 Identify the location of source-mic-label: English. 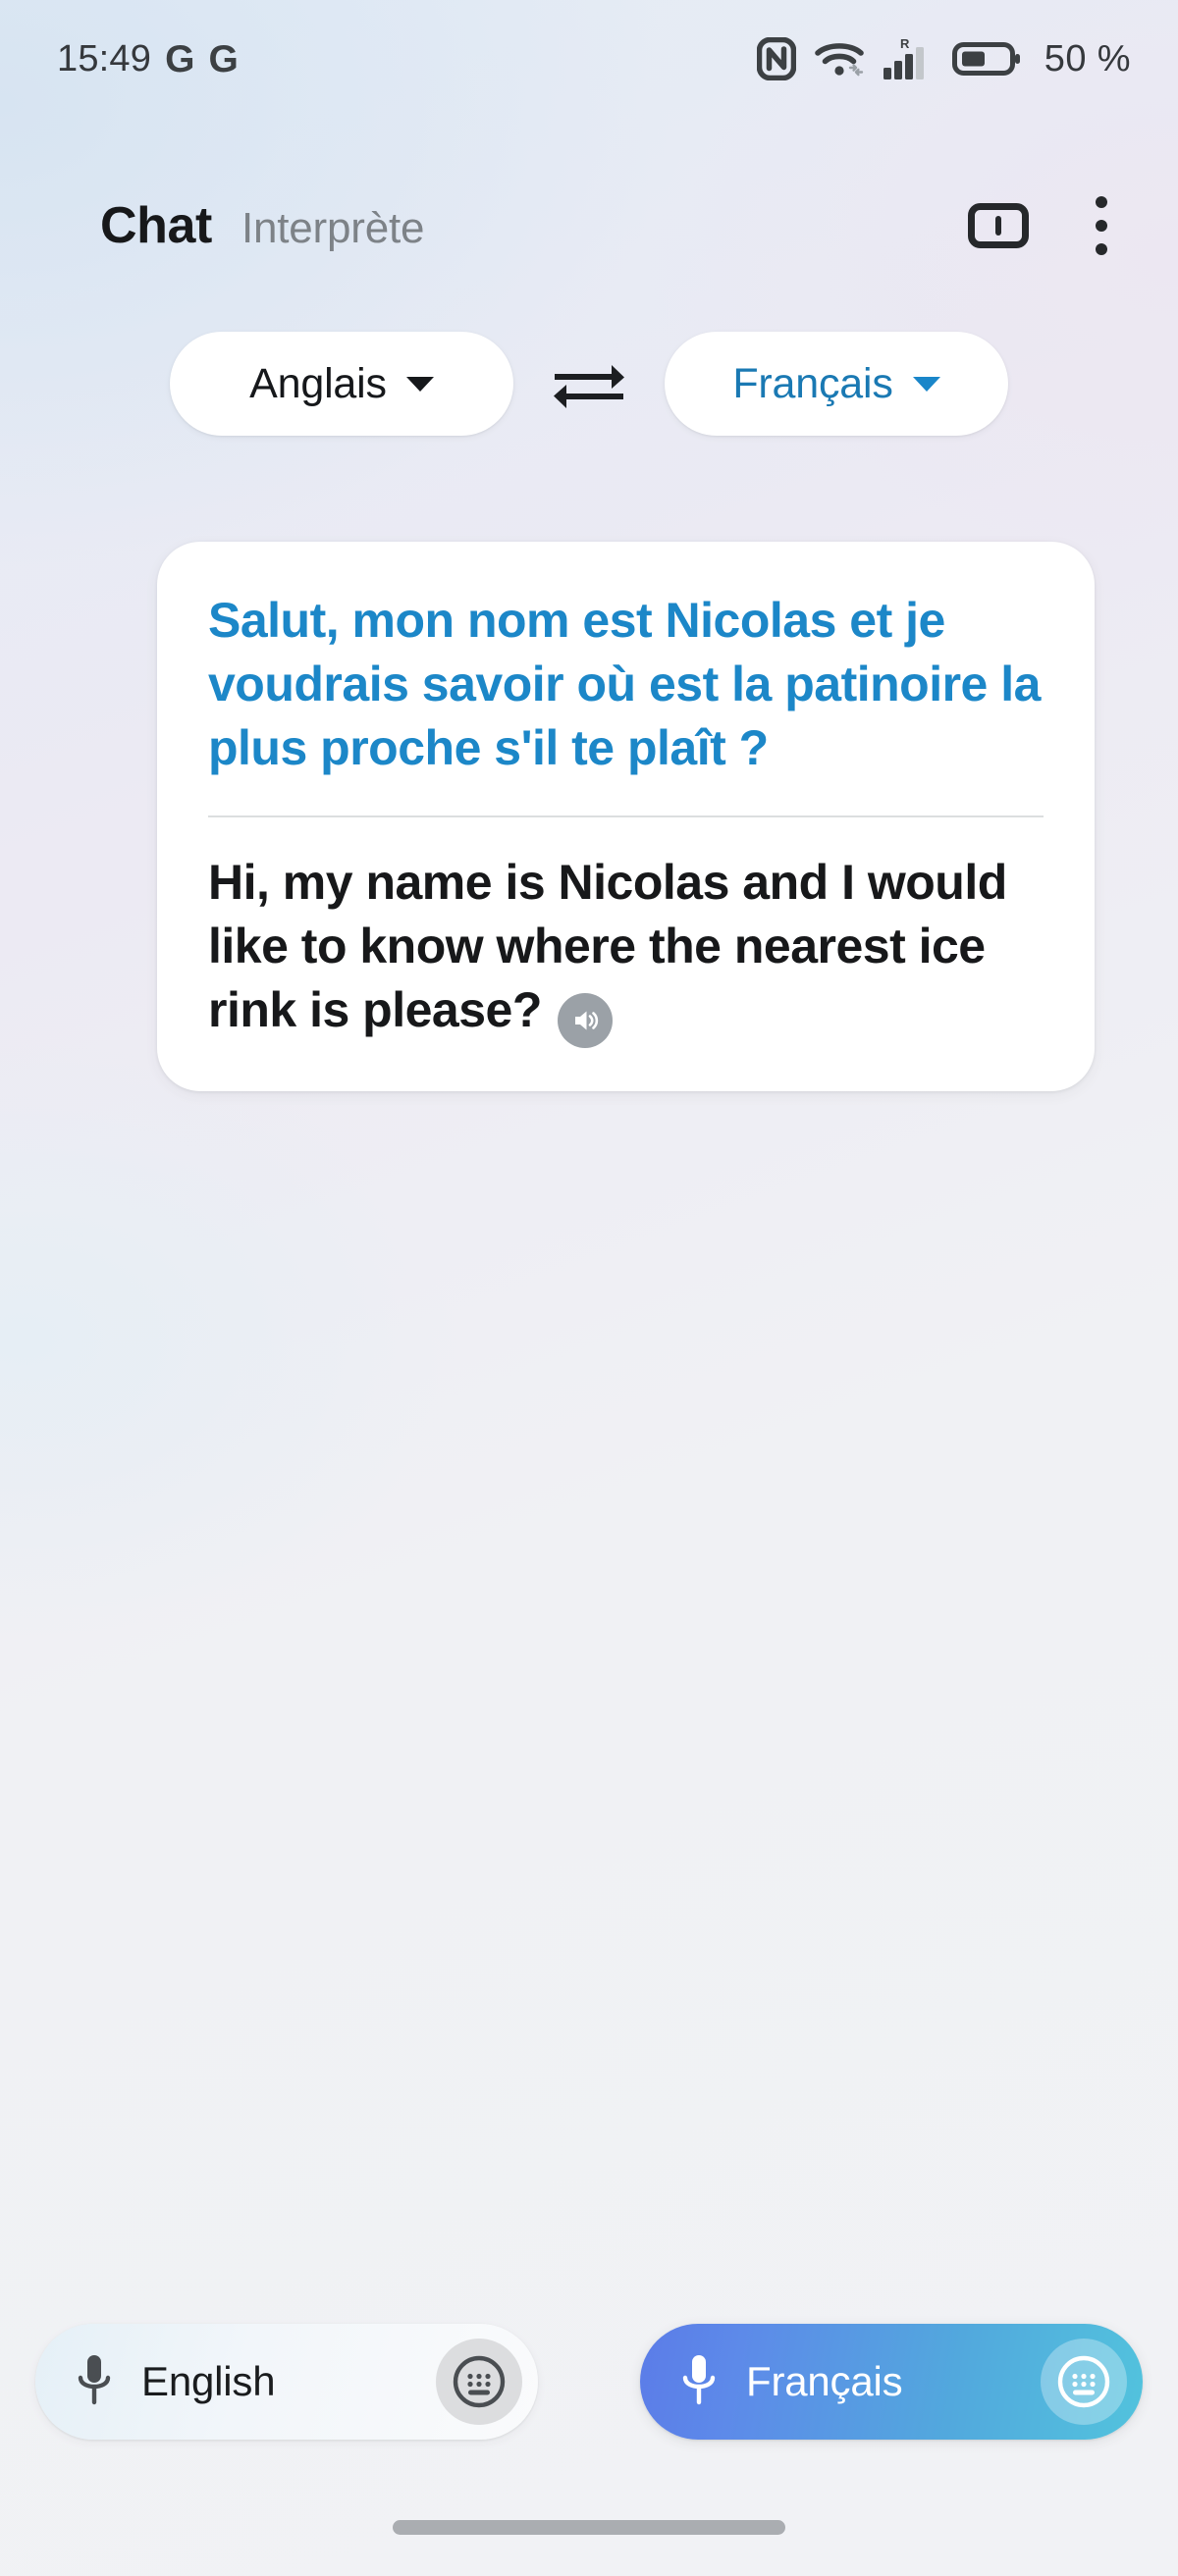
(209, 2381).